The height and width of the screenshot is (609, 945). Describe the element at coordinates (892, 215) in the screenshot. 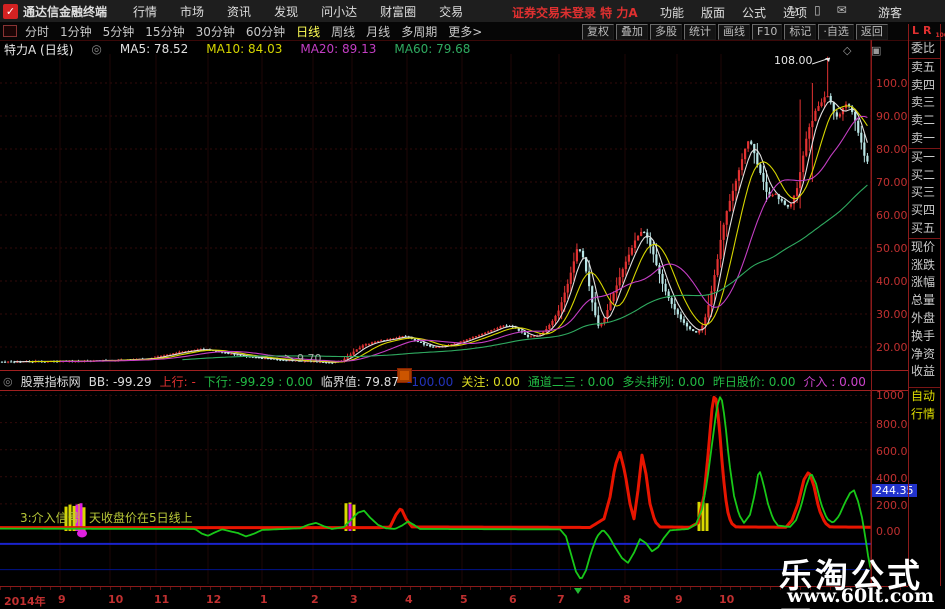

I see `price-tick-60.00: 60.00` at that location.